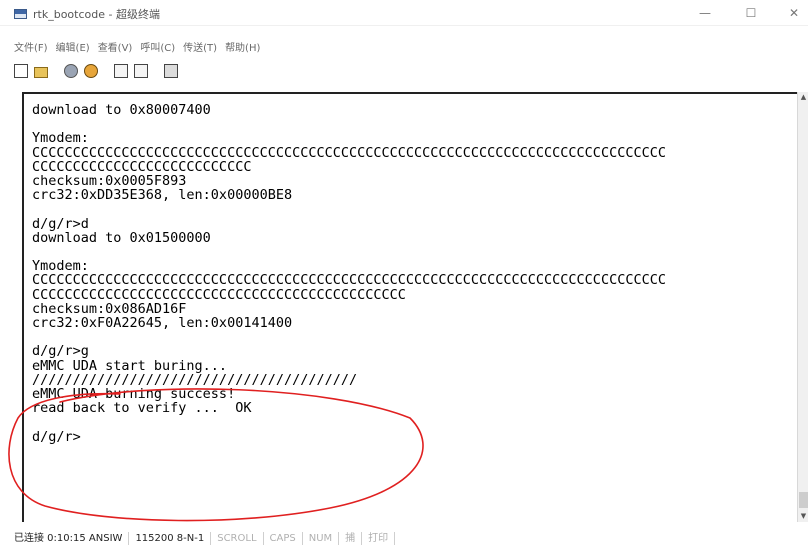 This screenshot has width=808, height=547. I want to click on scroll-thumb, so click(803, 500).